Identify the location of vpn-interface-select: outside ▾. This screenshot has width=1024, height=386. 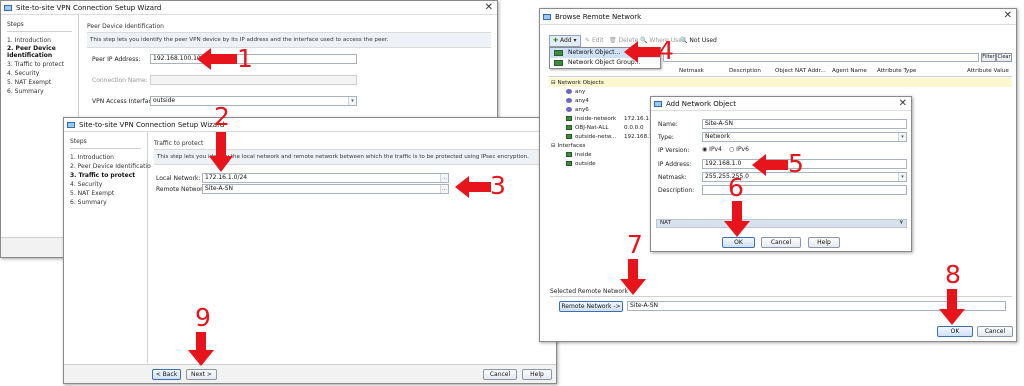
(253, 101).